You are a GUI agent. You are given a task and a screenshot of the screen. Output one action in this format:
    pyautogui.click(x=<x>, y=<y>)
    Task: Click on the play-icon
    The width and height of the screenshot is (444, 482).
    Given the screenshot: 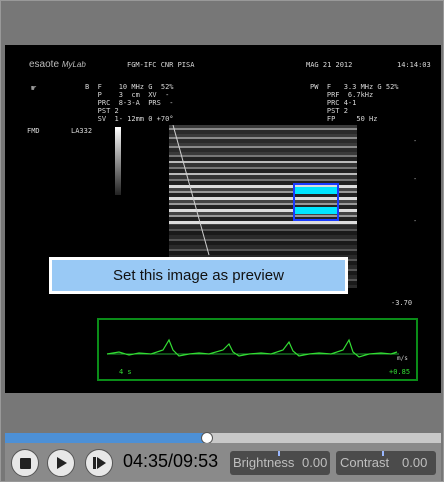 What is the action you would take?
    pyautogui.click(x=62, y=463)
    